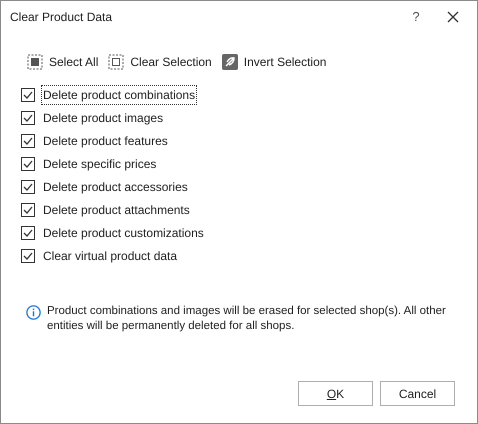 The height and width of the screenshot is (424, 478). I want to click on option-checkbox: Clear virtual product data, so click(249, 256).